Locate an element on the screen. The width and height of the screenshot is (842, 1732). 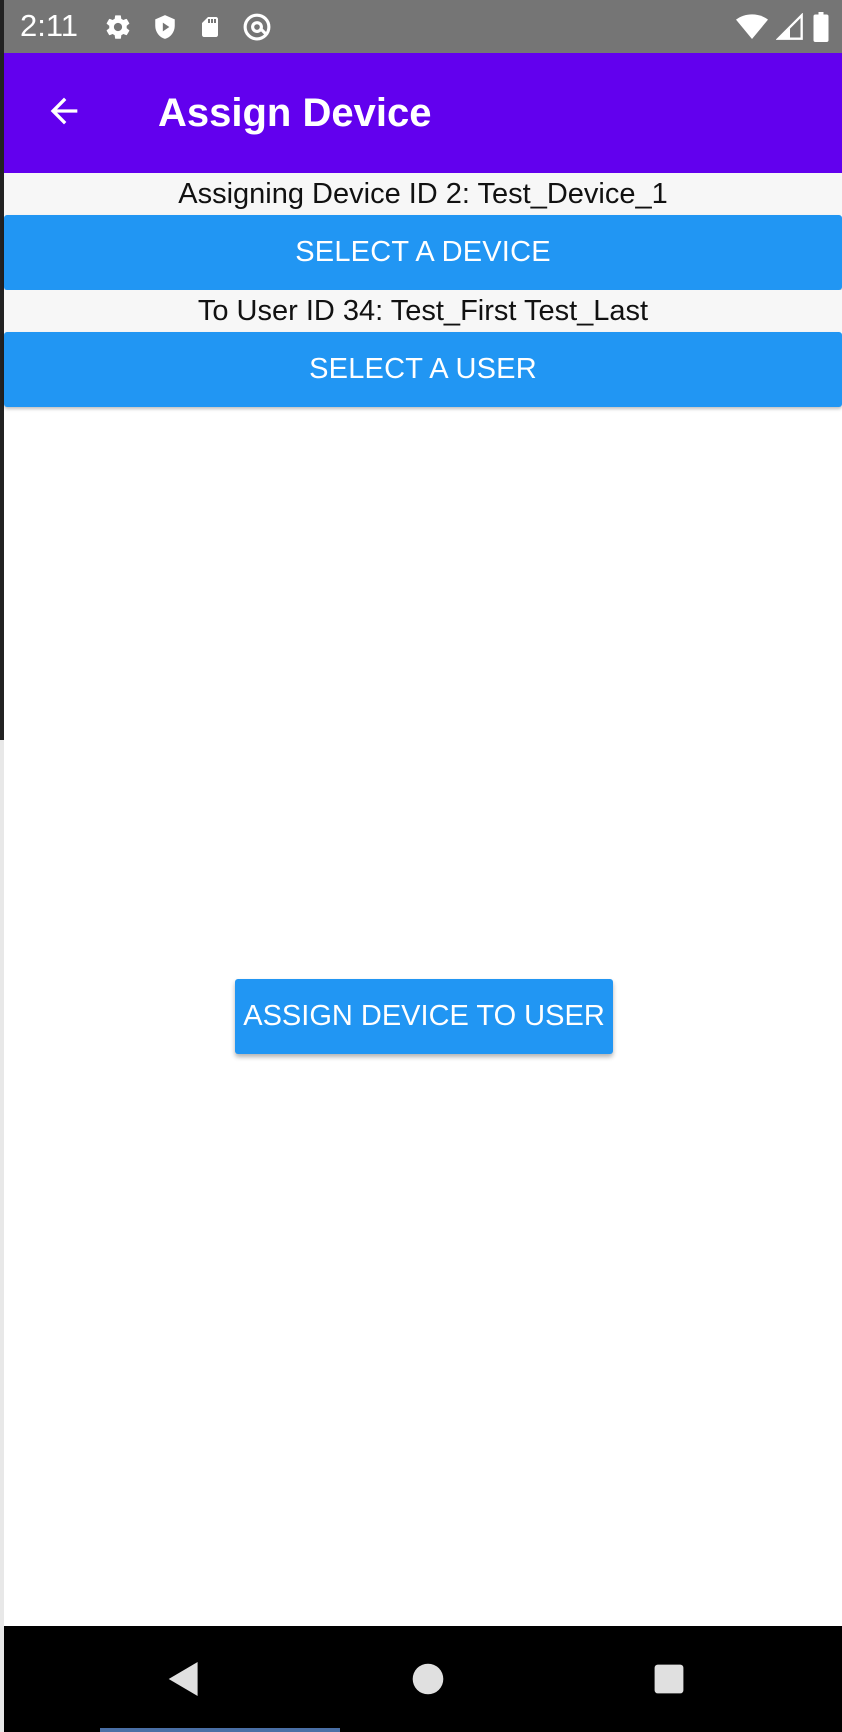
device-label: Assigning Device ID 2: Test_Device_1 is located at coordinates (423, 194).